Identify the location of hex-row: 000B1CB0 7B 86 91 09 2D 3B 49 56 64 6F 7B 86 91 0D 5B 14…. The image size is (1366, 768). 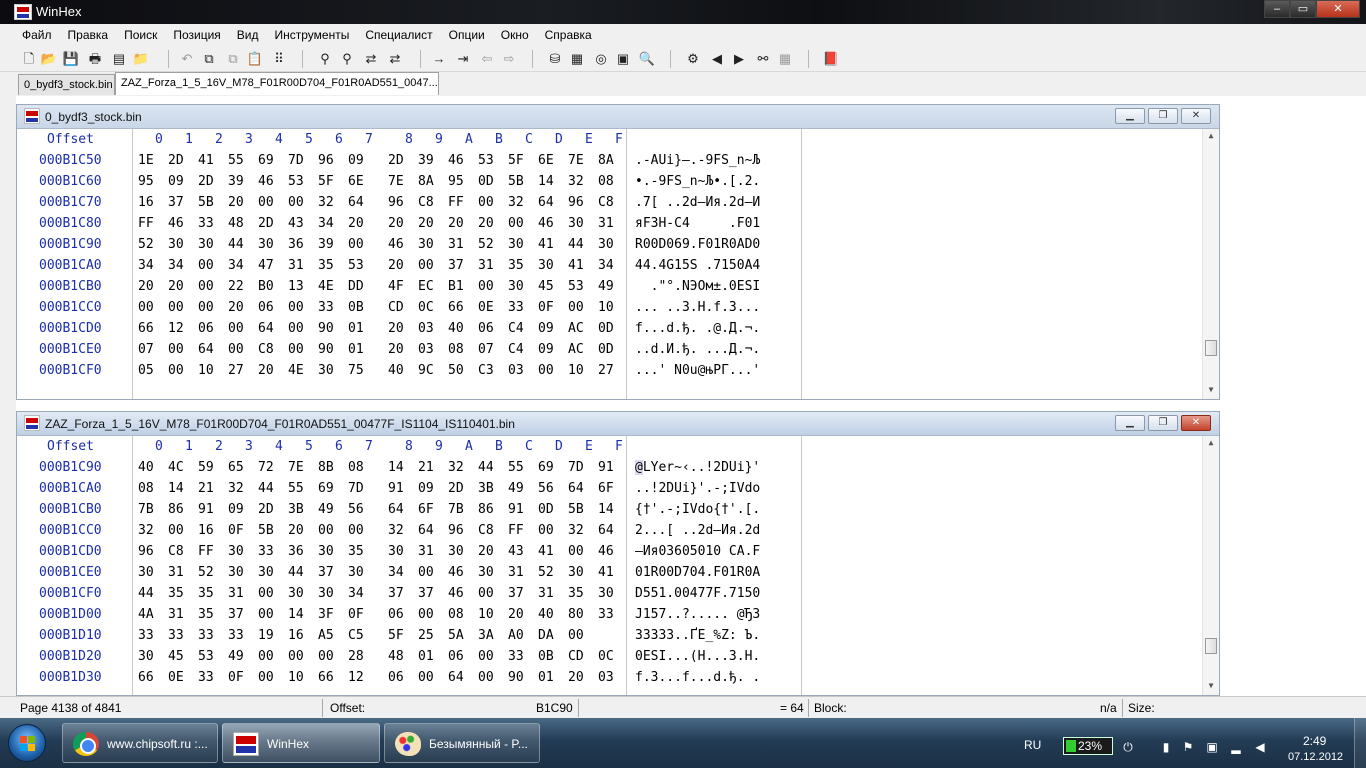
(607, 509).